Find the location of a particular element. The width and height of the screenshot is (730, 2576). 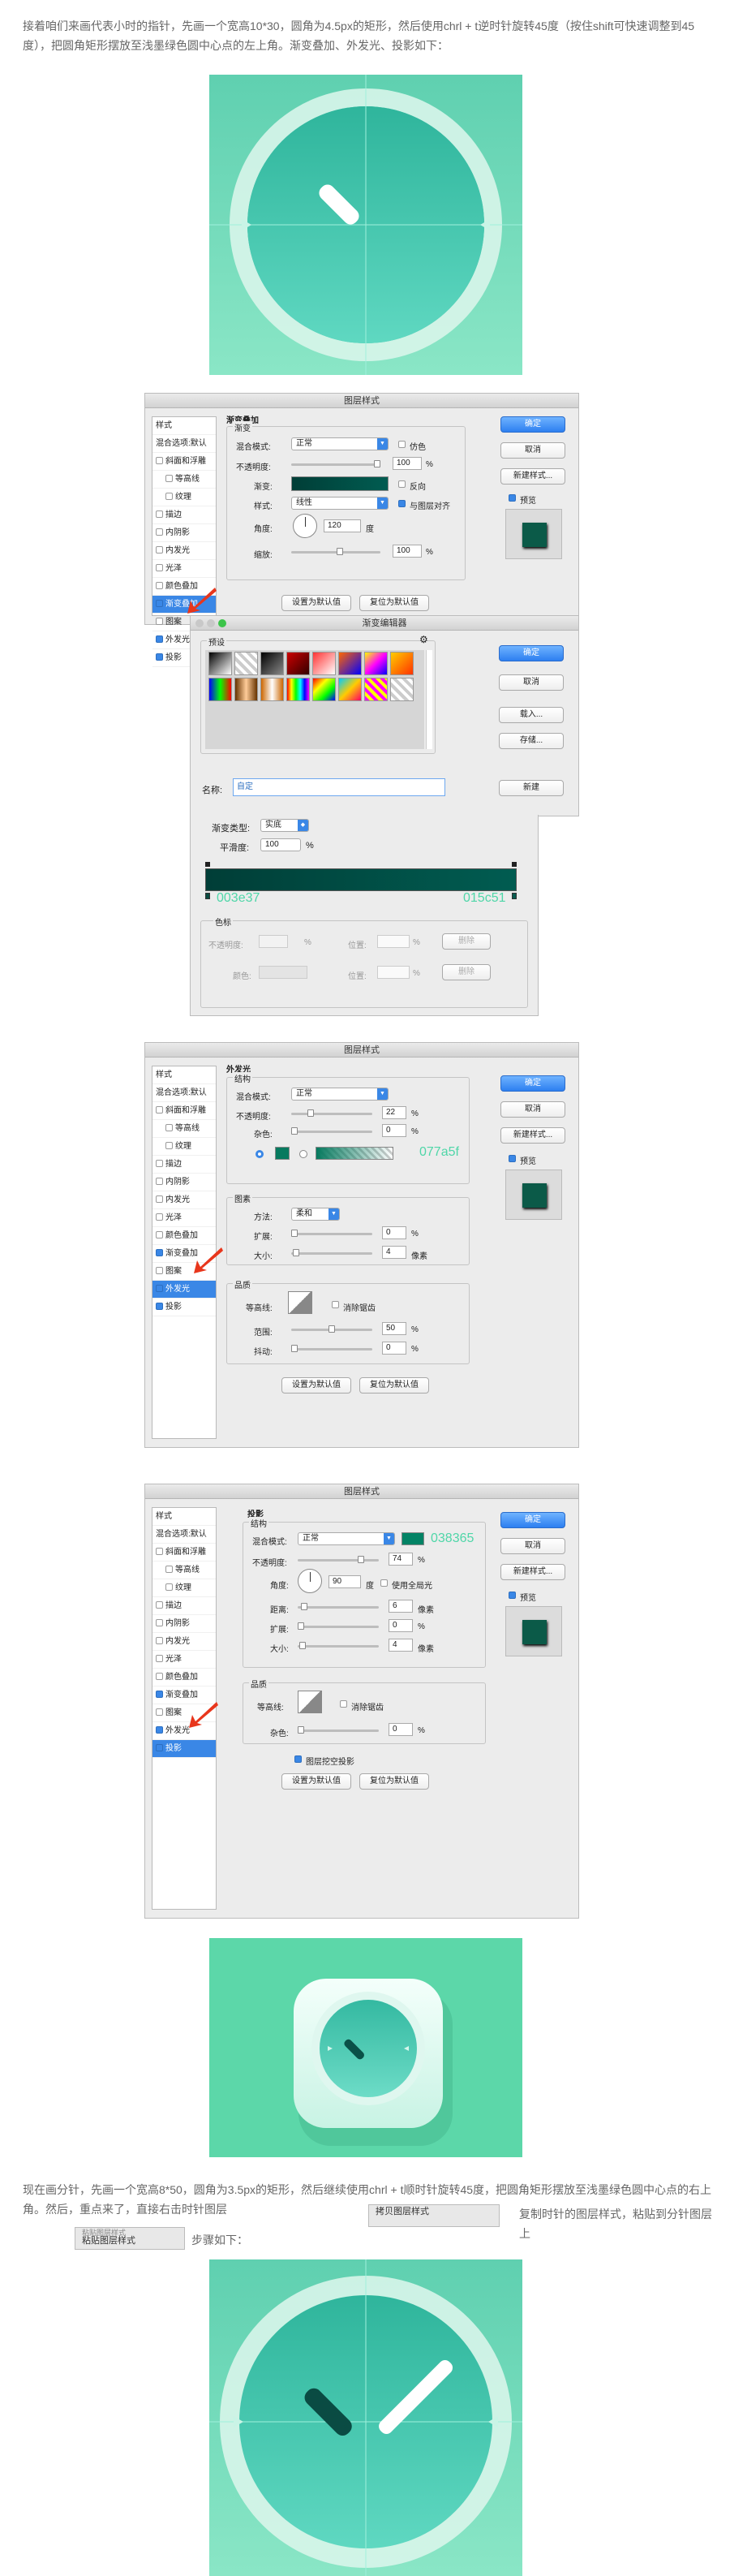

color-stop-left is located at coordinates (207, 896).